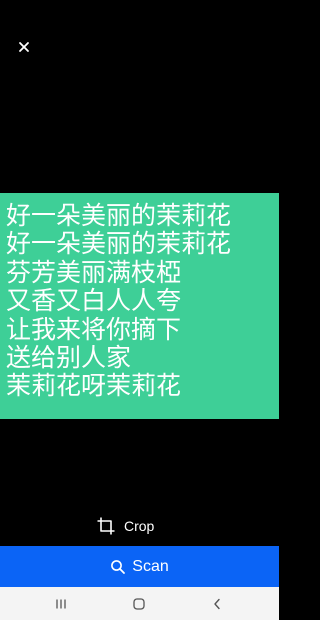 The height and width of the screenshot is (620, 320). I want to click on recents-button, so click(61, 604).